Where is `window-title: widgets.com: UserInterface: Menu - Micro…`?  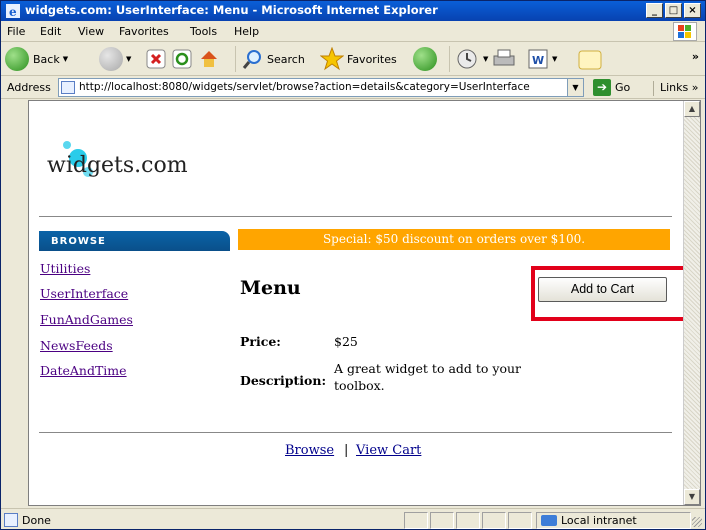
window-title: widgets.com: UserInterface: Menu - Micro… is located at coordinates (231, 10).